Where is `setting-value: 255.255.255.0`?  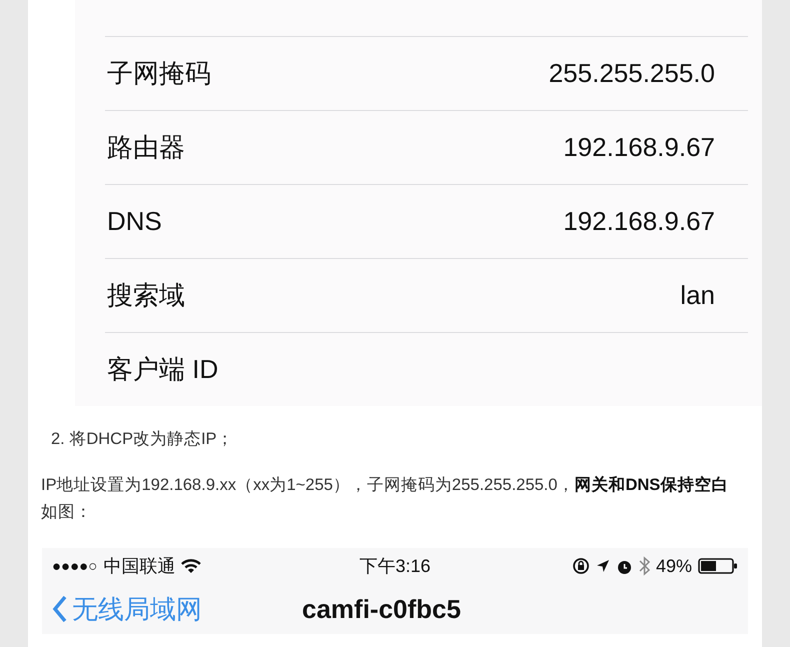 setting-value: 255.255.255.0 is located at coordinates (631, 73).